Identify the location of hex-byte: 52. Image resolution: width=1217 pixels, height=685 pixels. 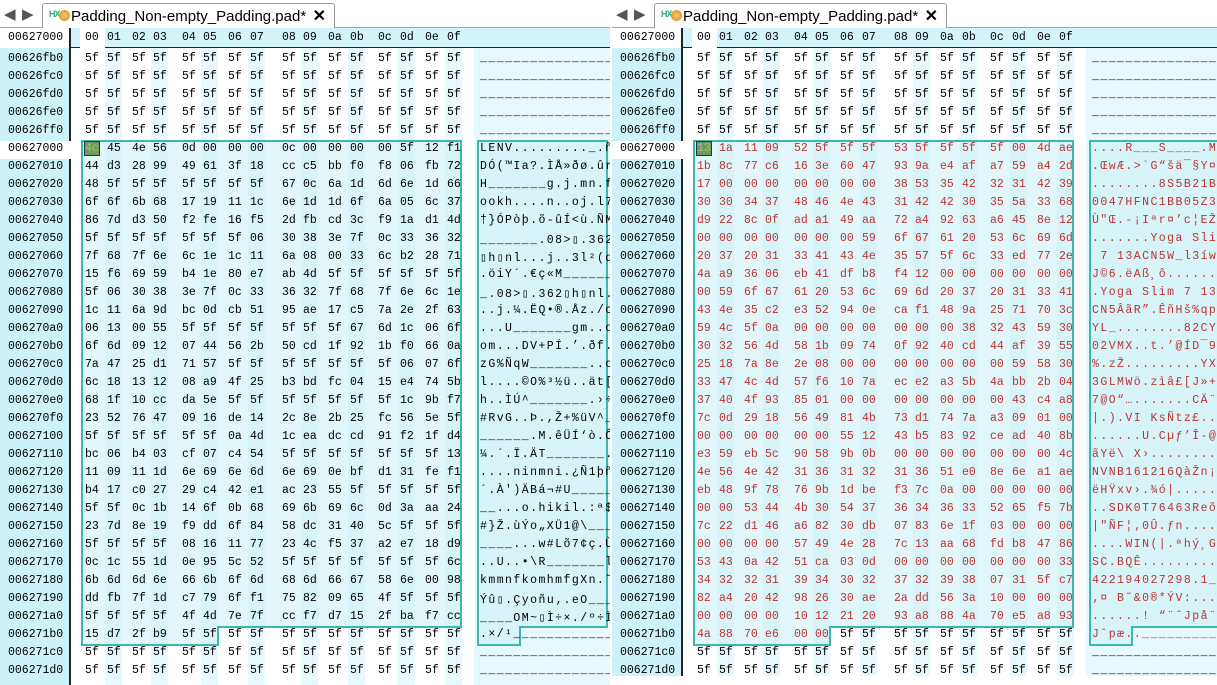
(822, 310).